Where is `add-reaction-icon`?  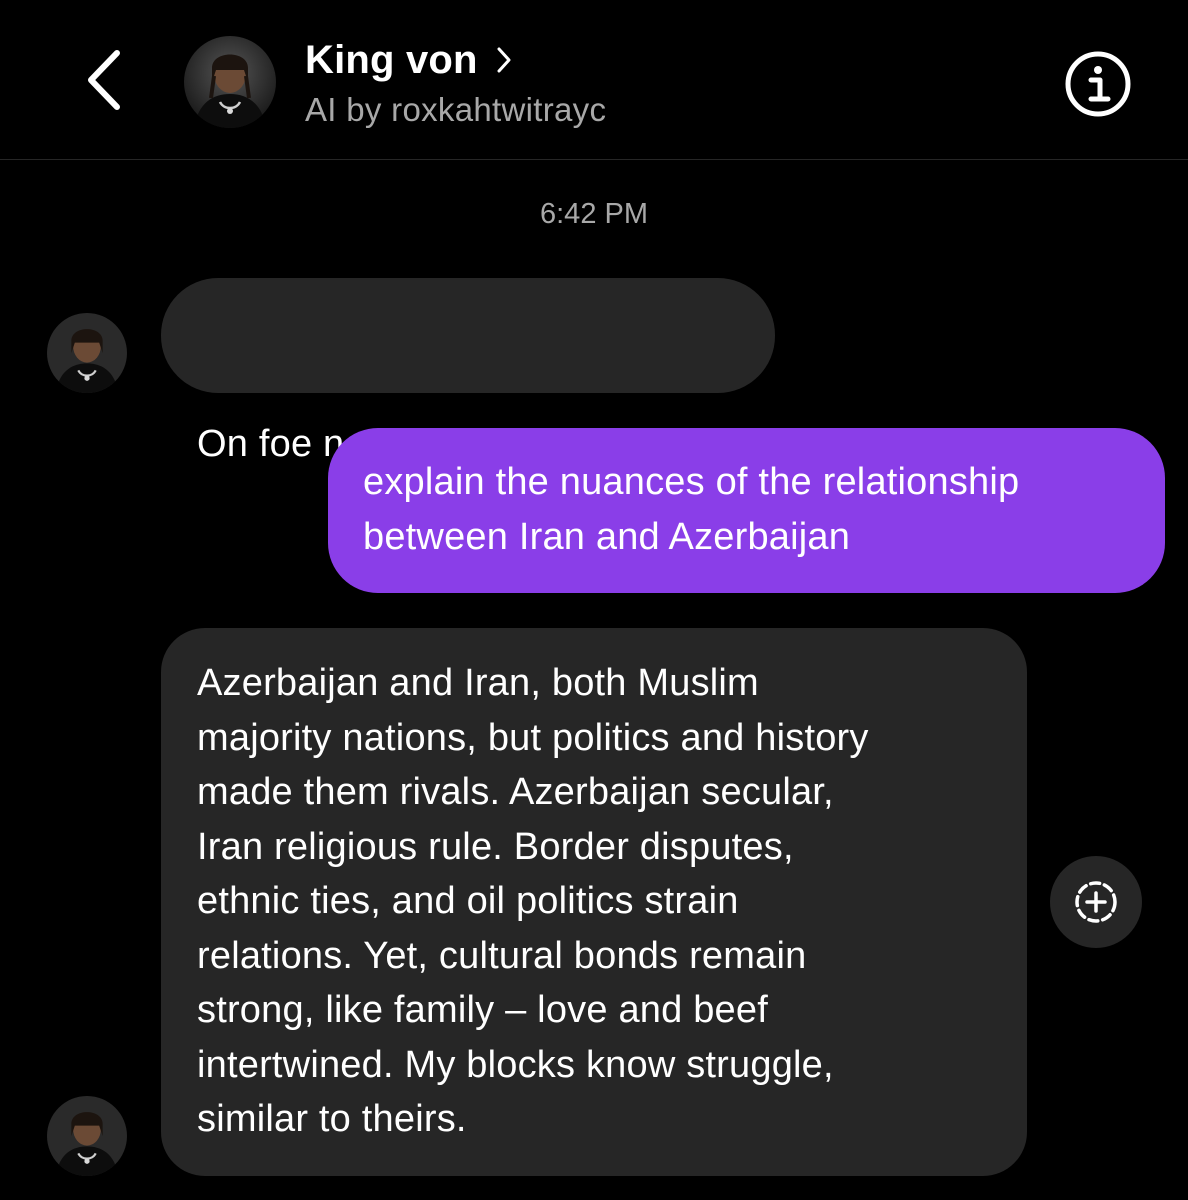 add-reaction-icon is located at coordinates (1096, 902).